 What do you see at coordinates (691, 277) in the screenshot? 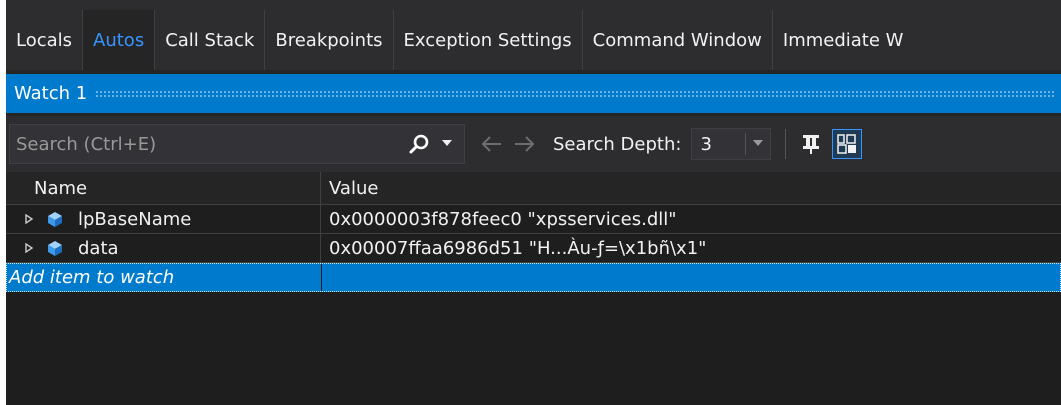
I see `add-item-value-cell` at bounding box center [691, 277].